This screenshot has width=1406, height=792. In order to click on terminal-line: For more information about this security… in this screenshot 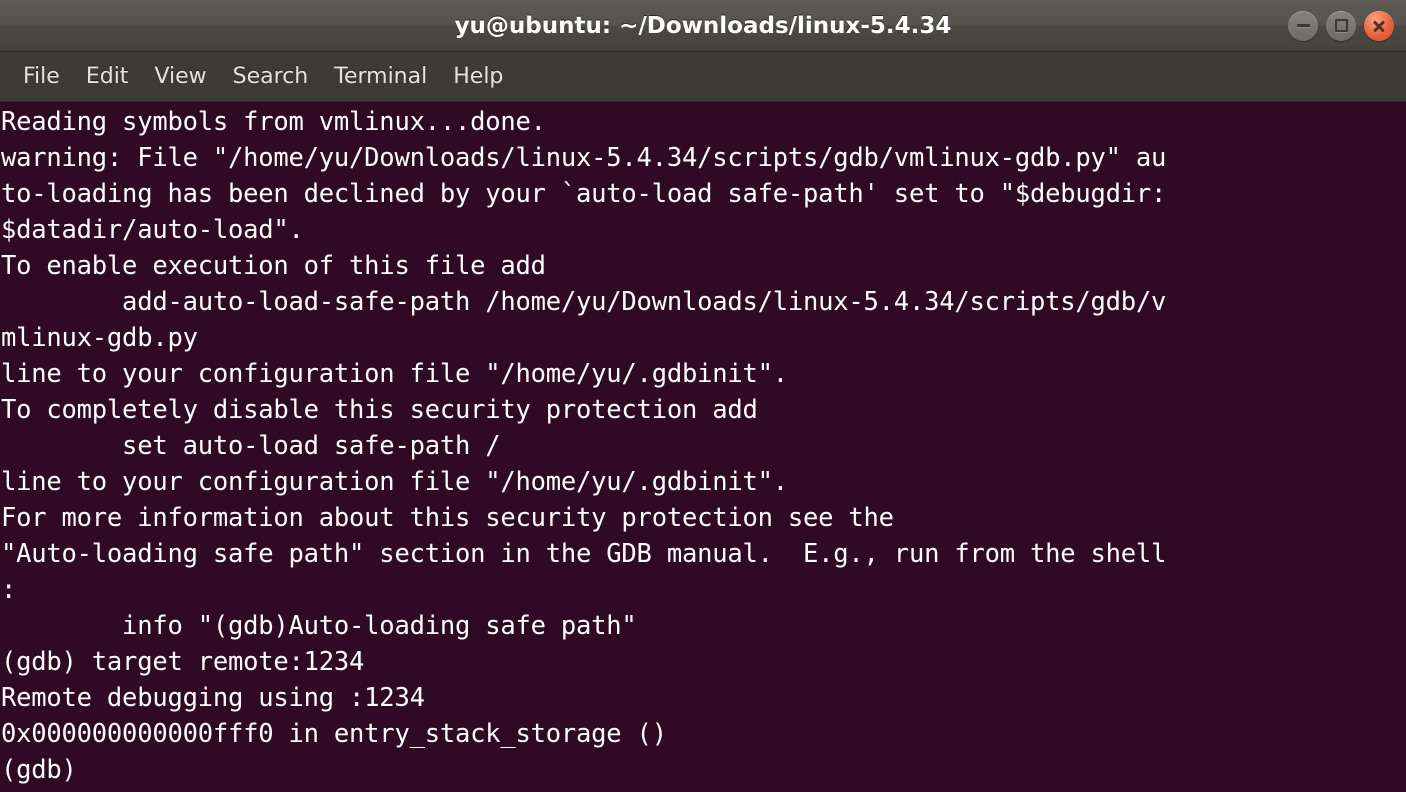, I will do `click(447, 518)`.